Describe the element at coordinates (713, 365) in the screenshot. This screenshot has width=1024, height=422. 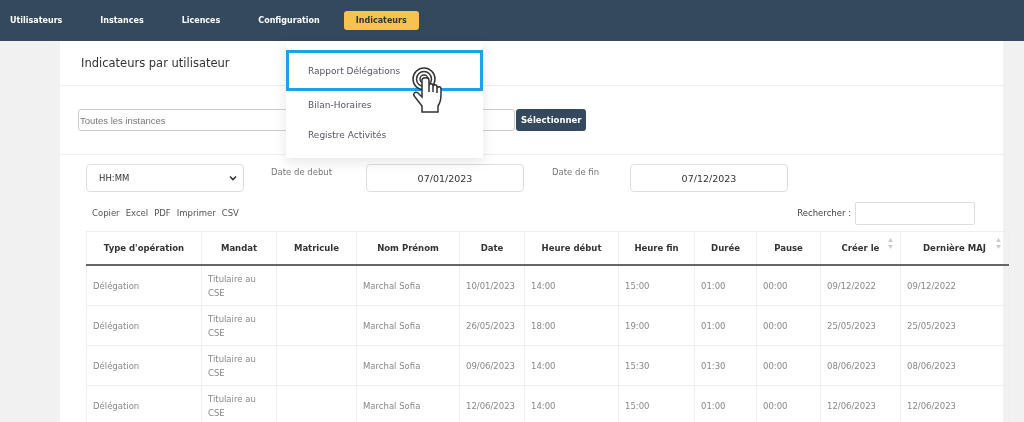
I see `table-cell: 01:30` at that location.